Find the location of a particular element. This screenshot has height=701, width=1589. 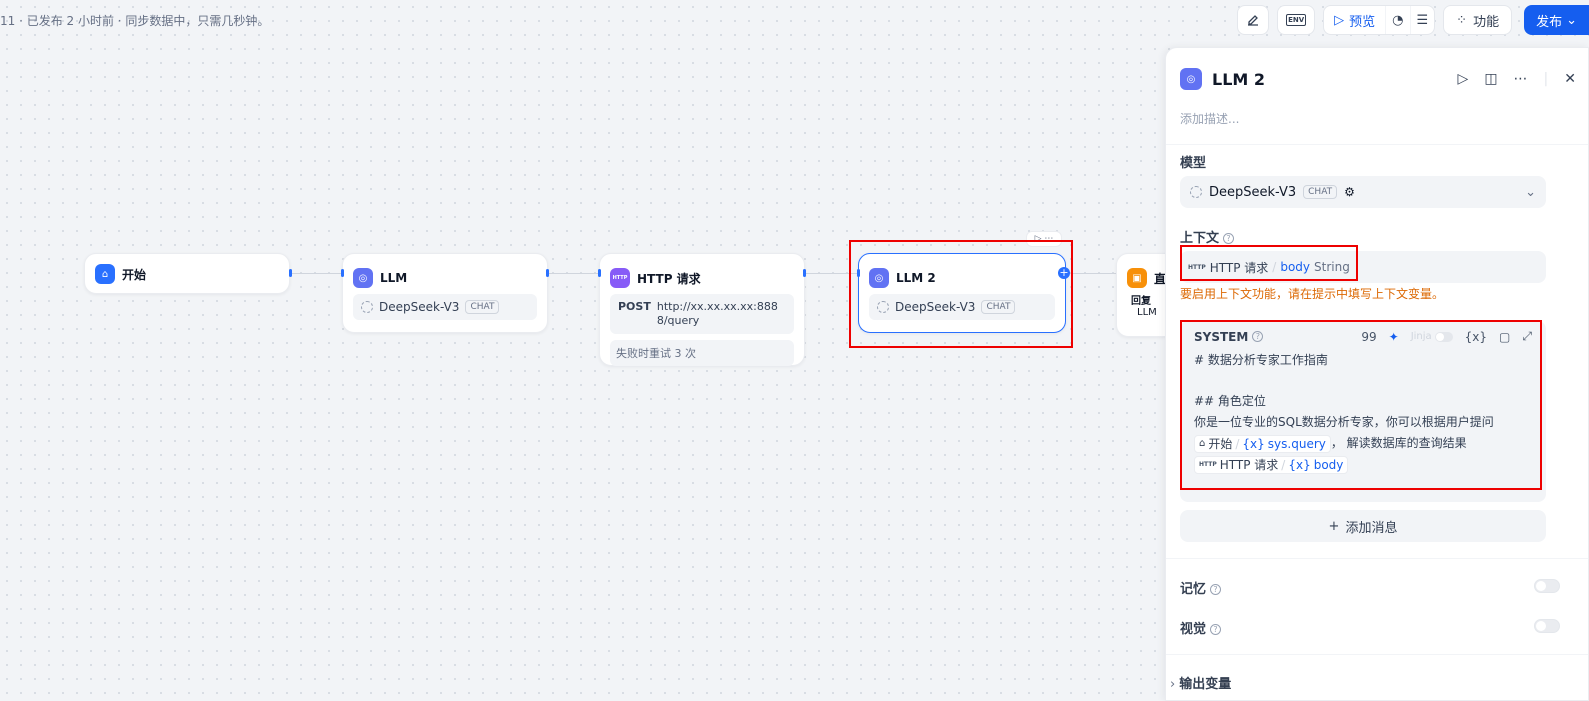

settings-sliders-icon: ⚙ is located at coordinates (1349, 192).